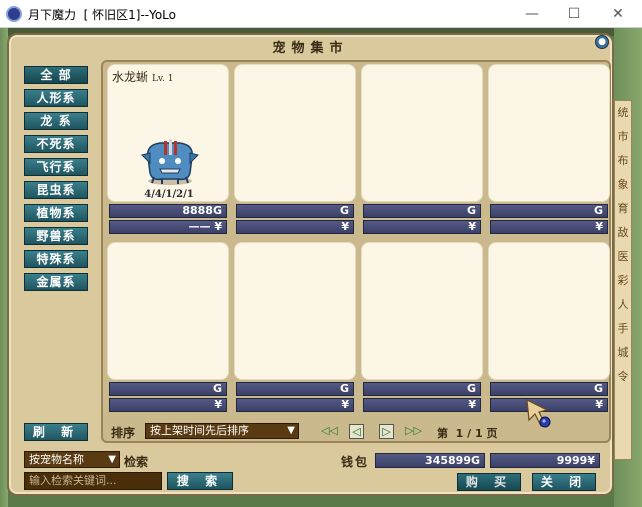 The width and height of the screenshot is (642, 507). Describe the element at coordinates (168, 211) in the screenshot. I see `price-gold-bar: 8888G` at that location.